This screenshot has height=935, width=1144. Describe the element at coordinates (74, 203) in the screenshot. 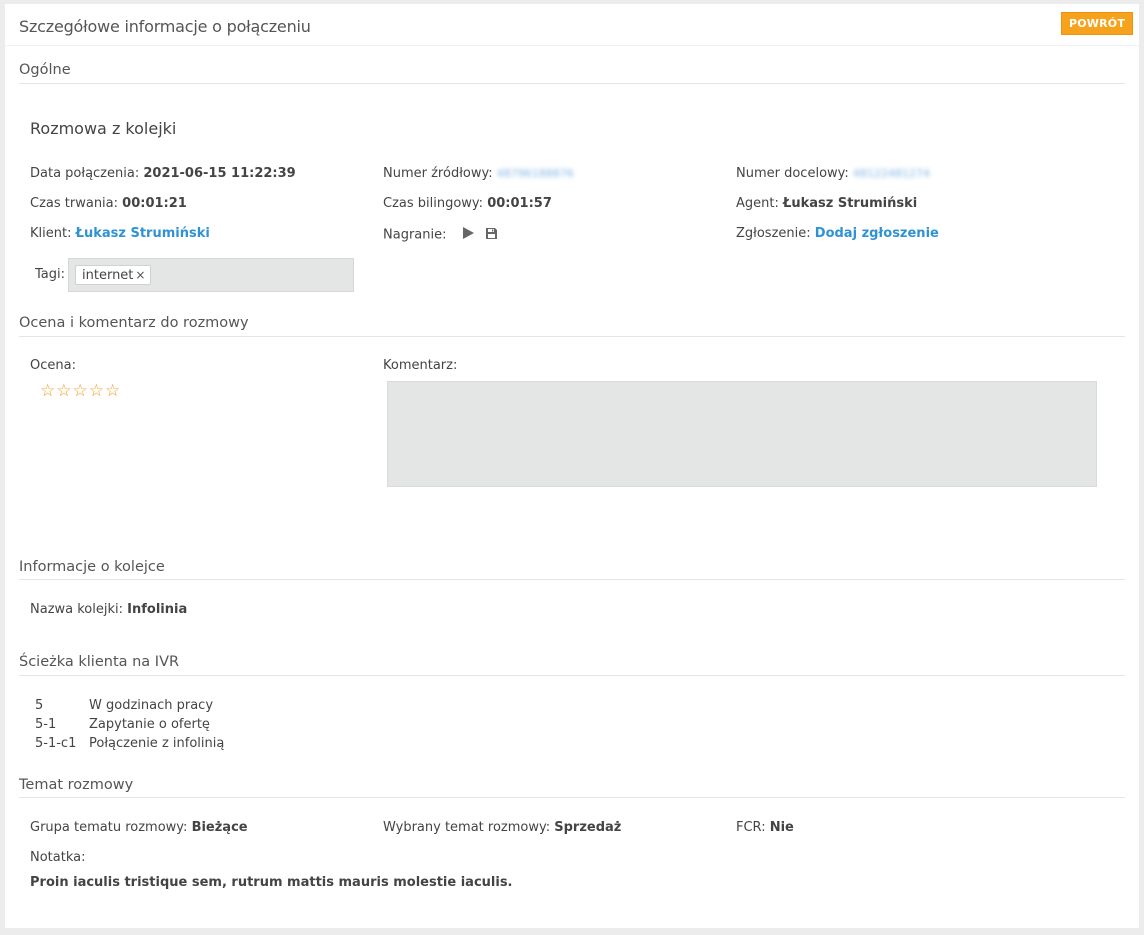

I see `duration-label: Czas trwania:` at that location.